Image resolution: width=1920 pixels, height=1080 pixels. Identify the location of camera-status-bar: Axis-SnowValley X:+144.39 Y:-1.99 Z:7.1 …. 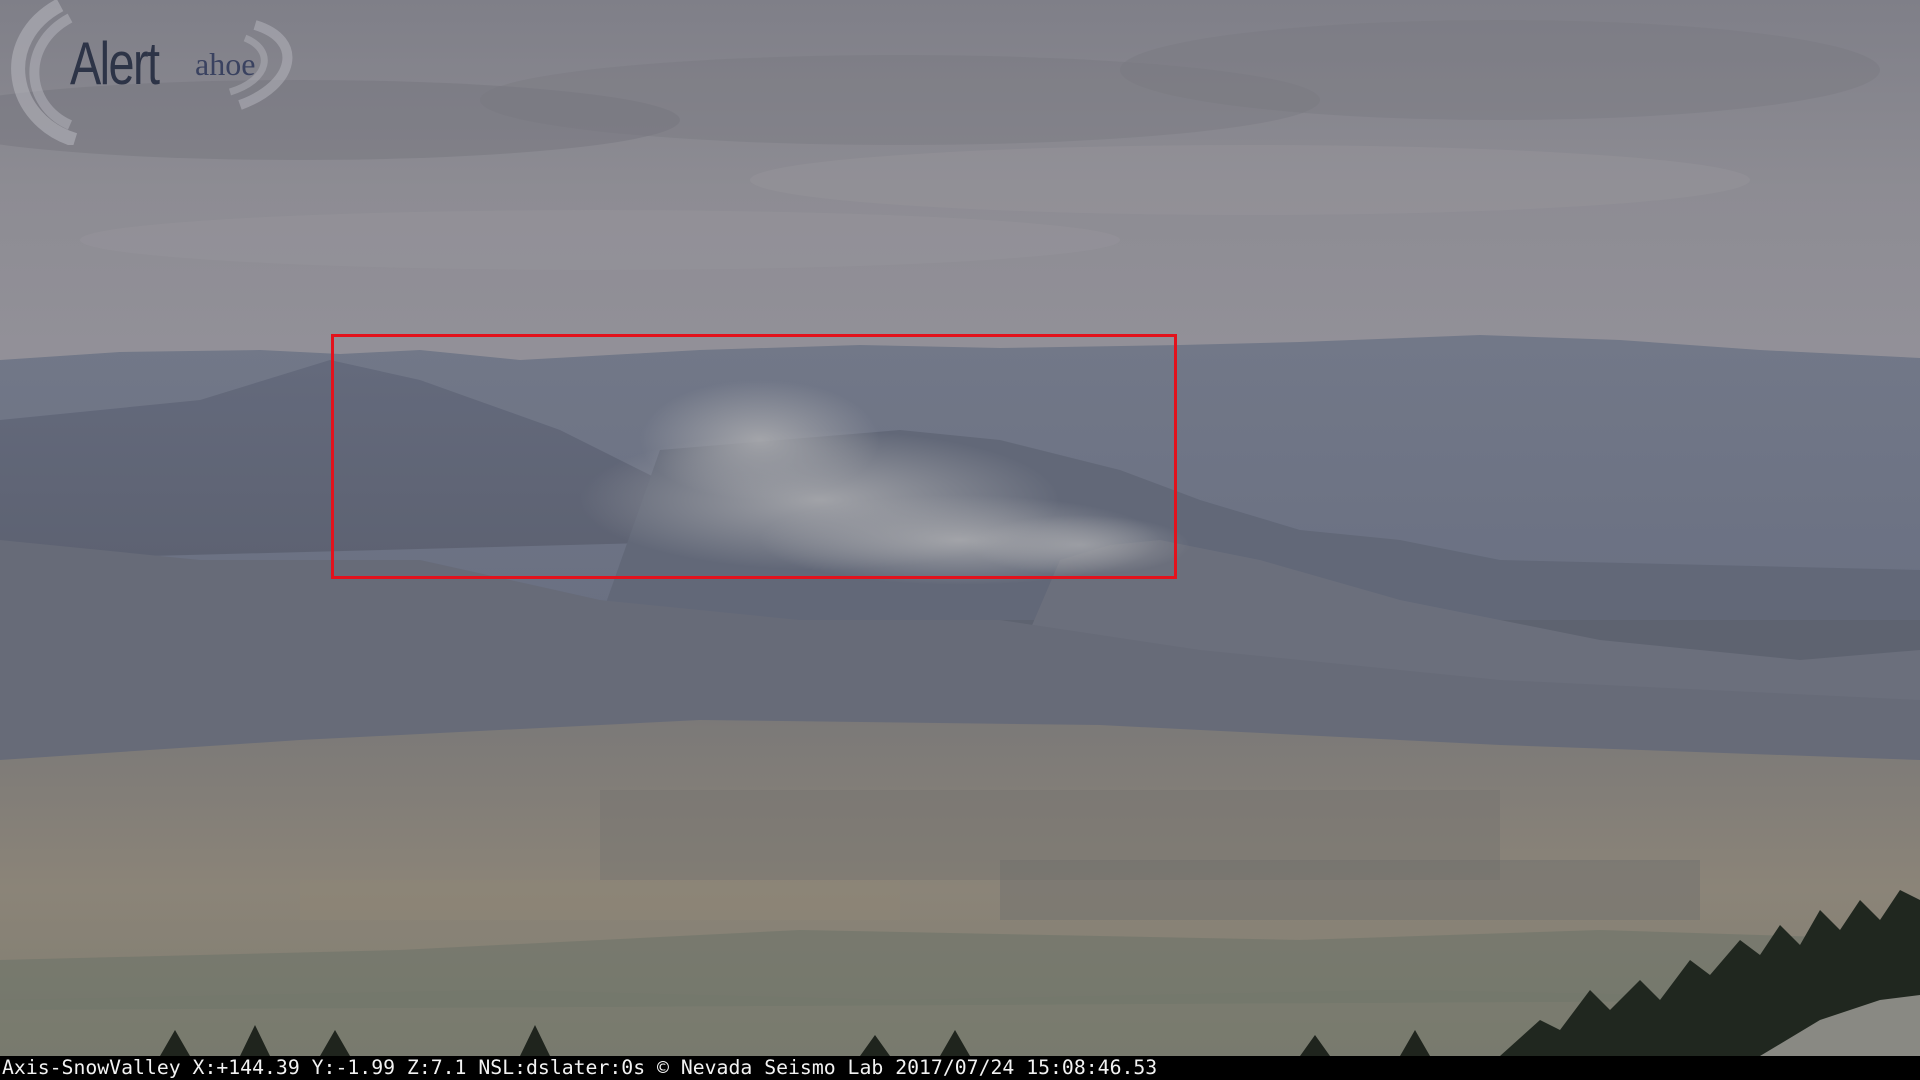
(960, 1068).